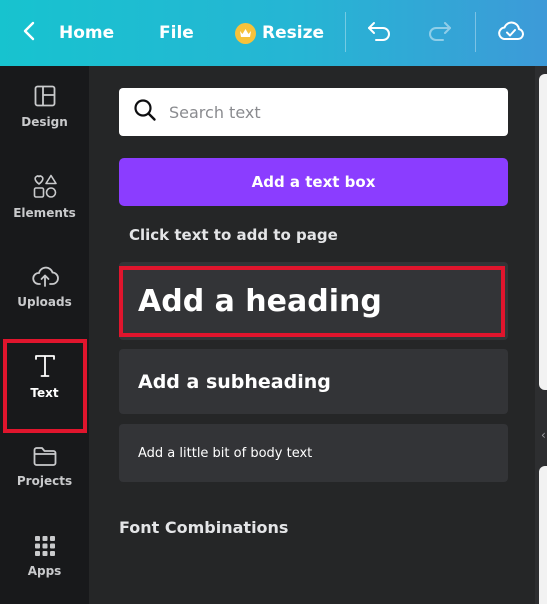 Image resolution: width=547 pixels, height=604 pixels. I want to click on sidebar-item-apps: Apps, so click(44, 556).